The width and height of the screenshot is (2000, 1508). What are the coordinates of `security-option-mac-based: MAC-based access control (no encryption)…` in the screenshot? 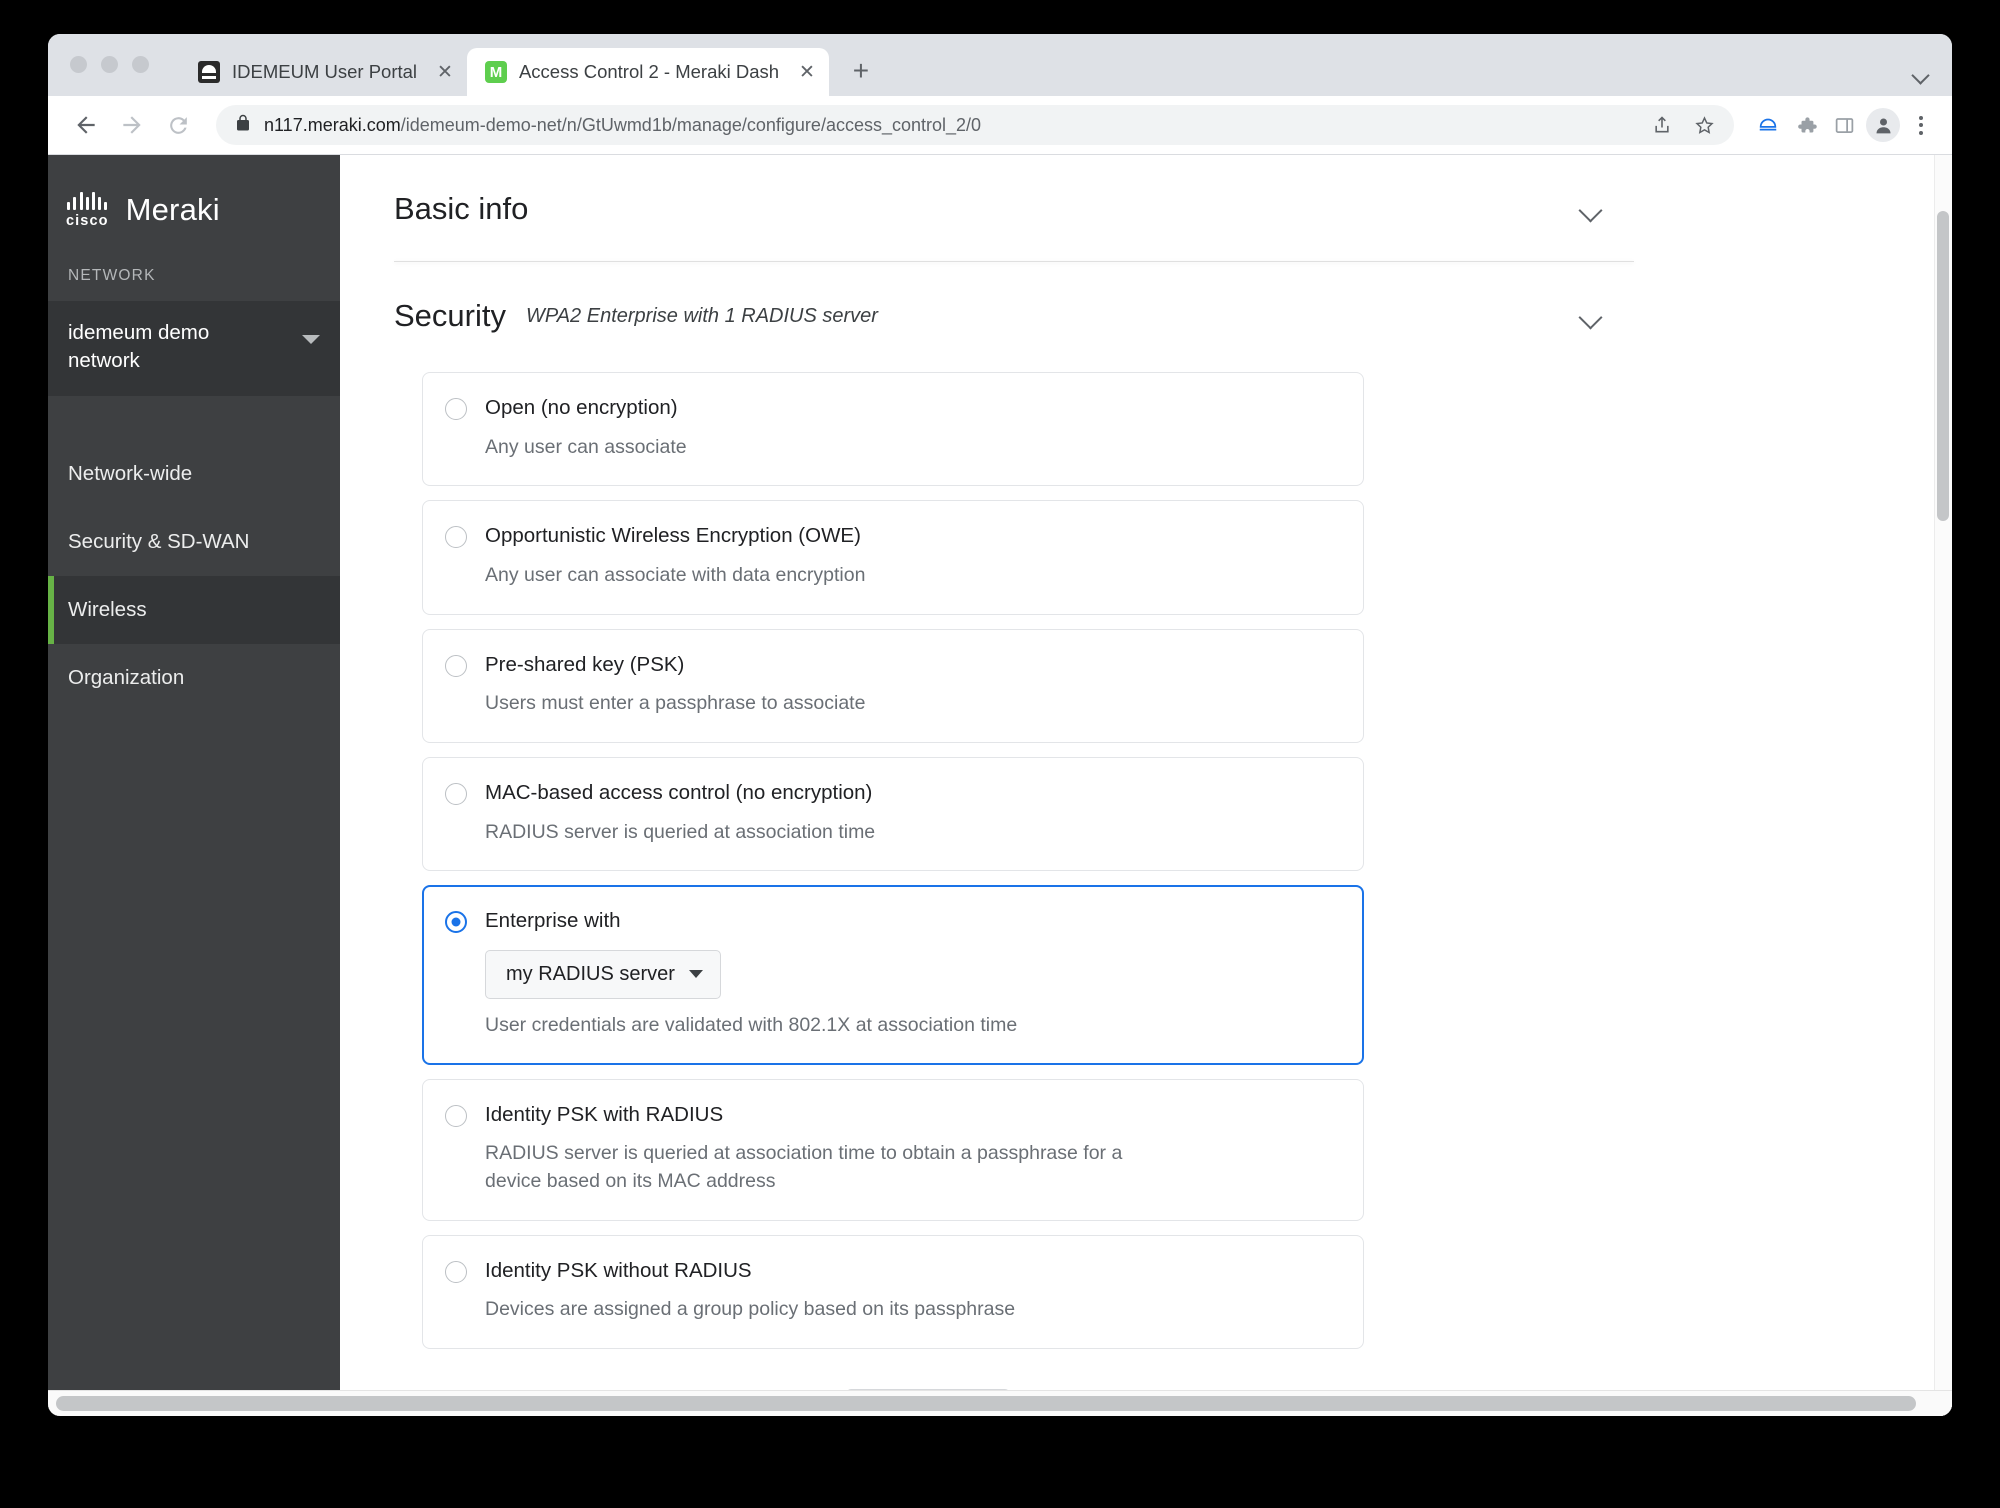 It's located at (893, 814).